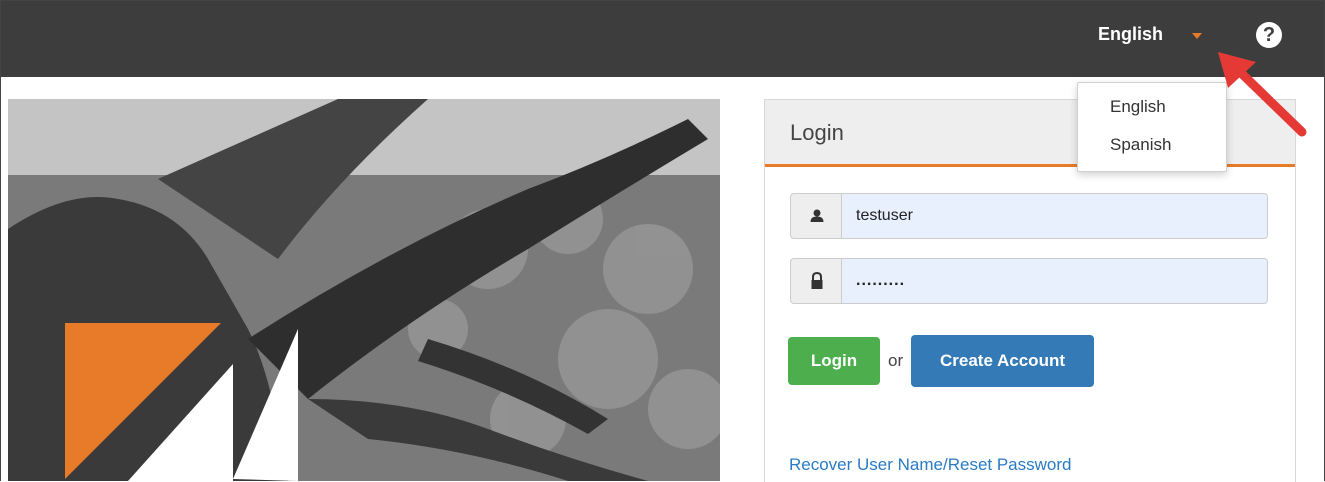 Image resolution: width=1325 pixels, height=482 pixels. What do you see at coordinates (1197, 36) in the screenshot?
I see `caret-down-icon` at bounding box center [1197, 36].